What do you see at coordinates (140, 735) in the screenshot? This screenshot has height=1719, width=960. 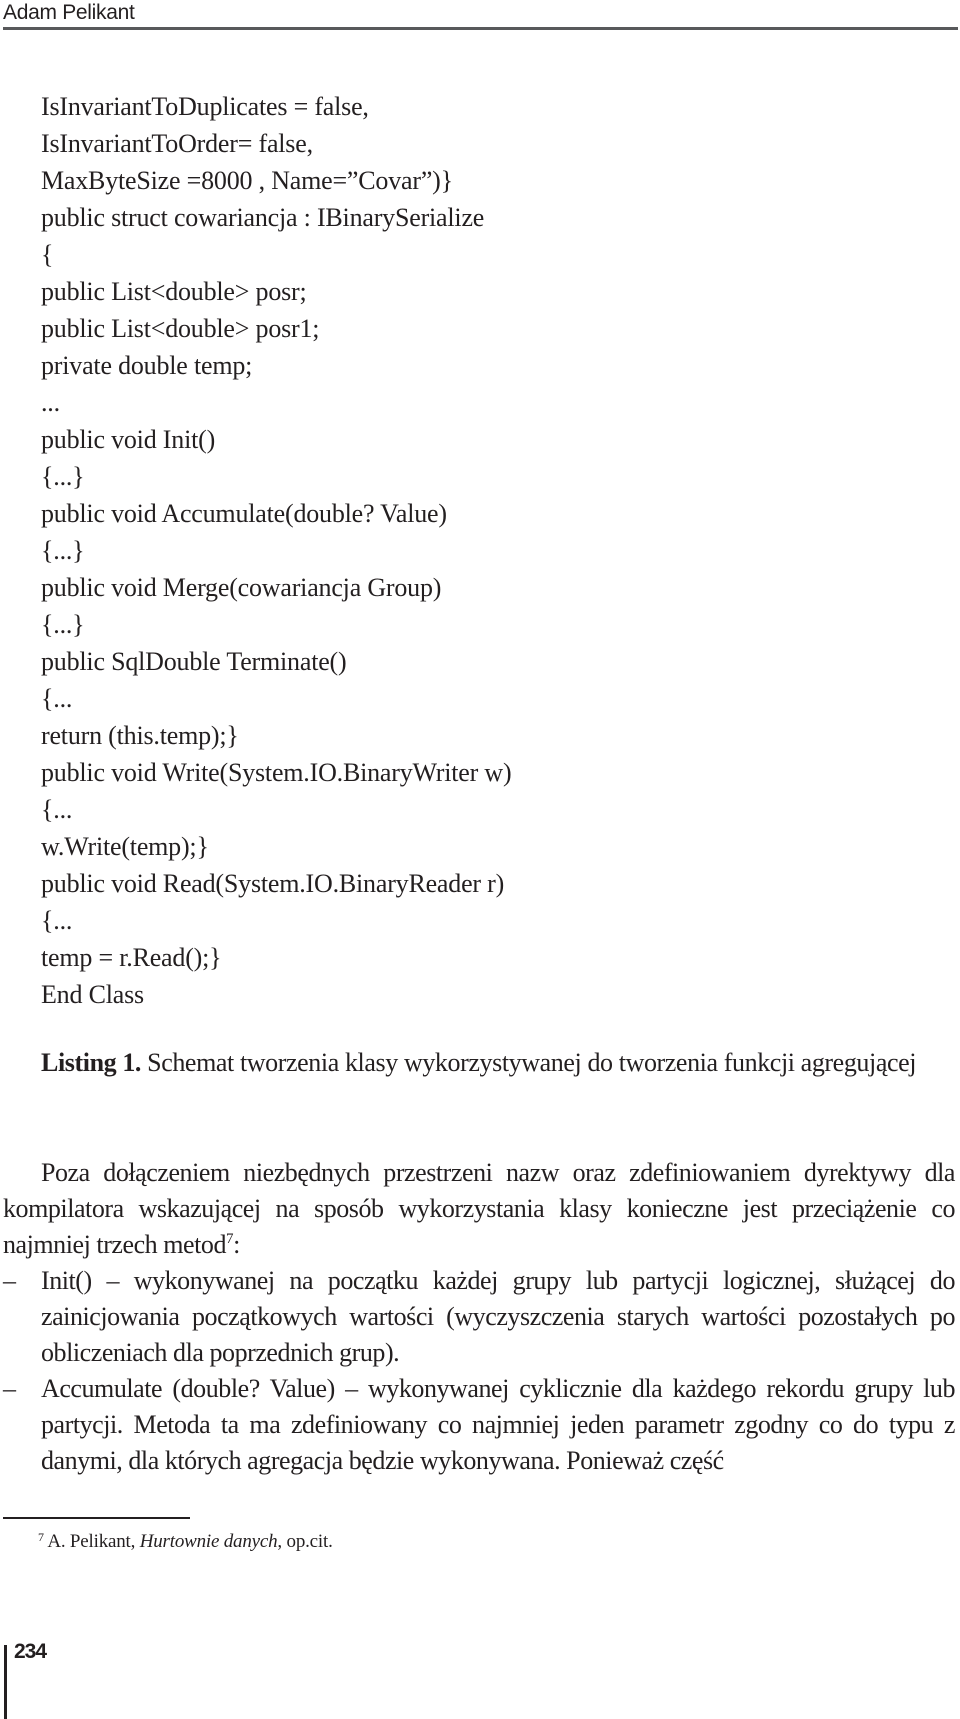 I see `code-line: return (this.temp);}` at bounding box center [140, 735].